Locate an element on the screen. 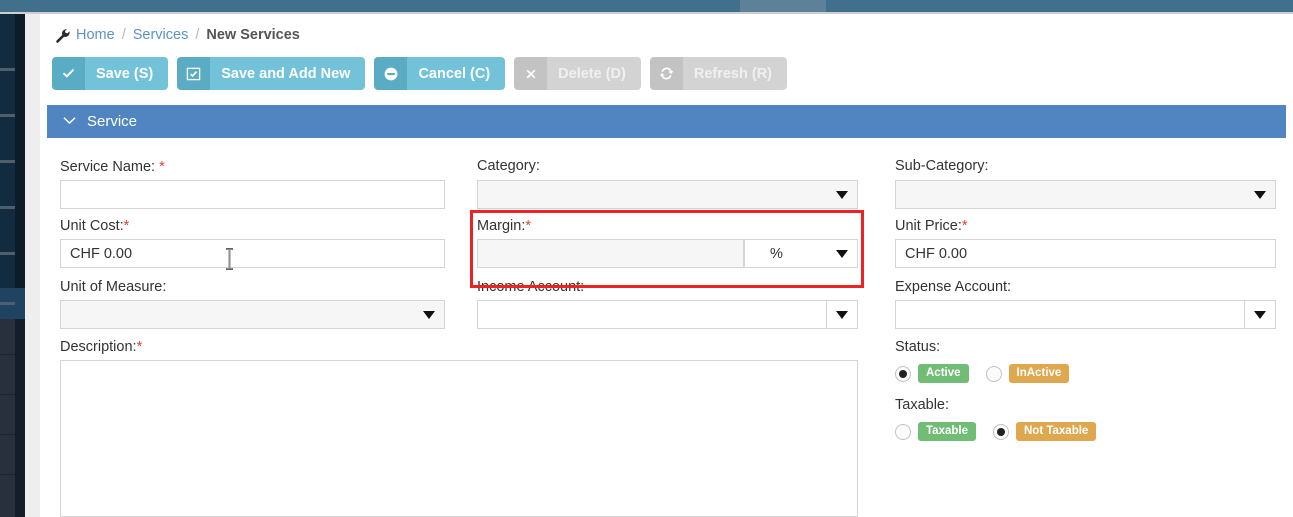 Image resolution: width=1293 pixels, height=517 pixels. breadcrumb: Home / Services / New Services is located at coordinates (177, 35).